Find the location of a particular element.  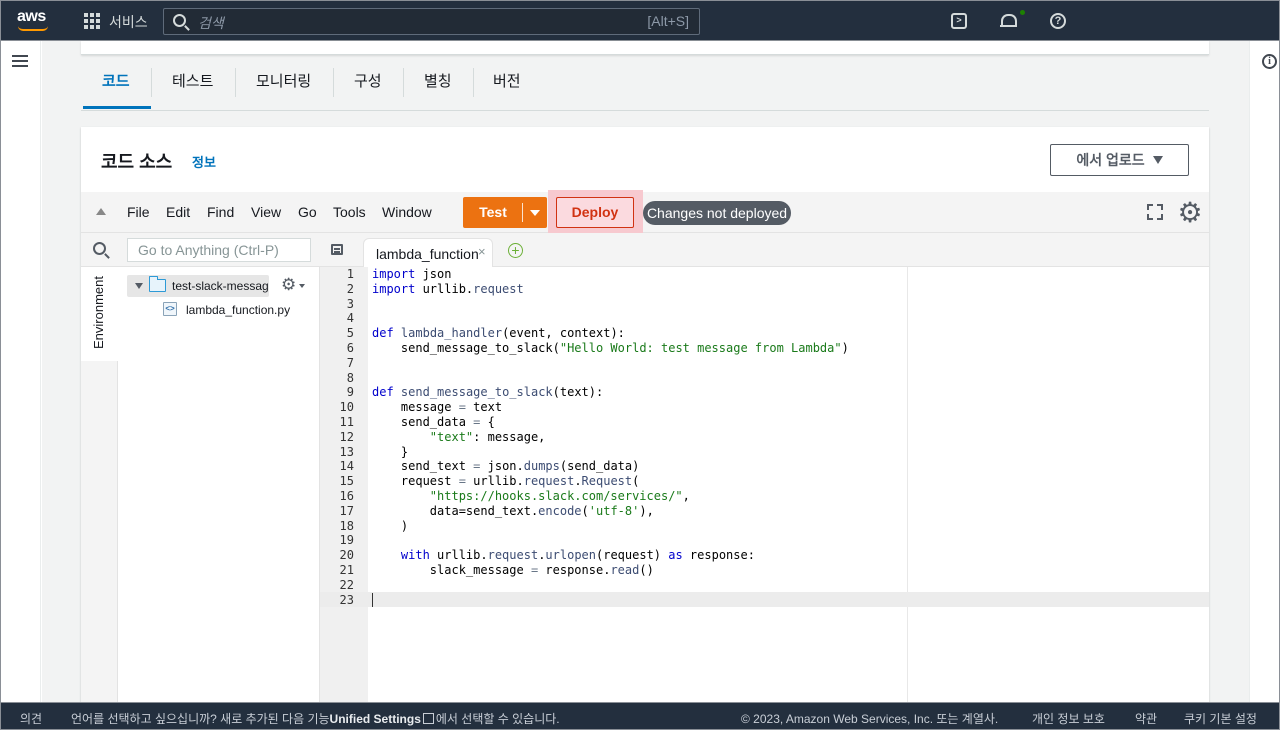

line-number: 6 is located at coordinates (350, 348).